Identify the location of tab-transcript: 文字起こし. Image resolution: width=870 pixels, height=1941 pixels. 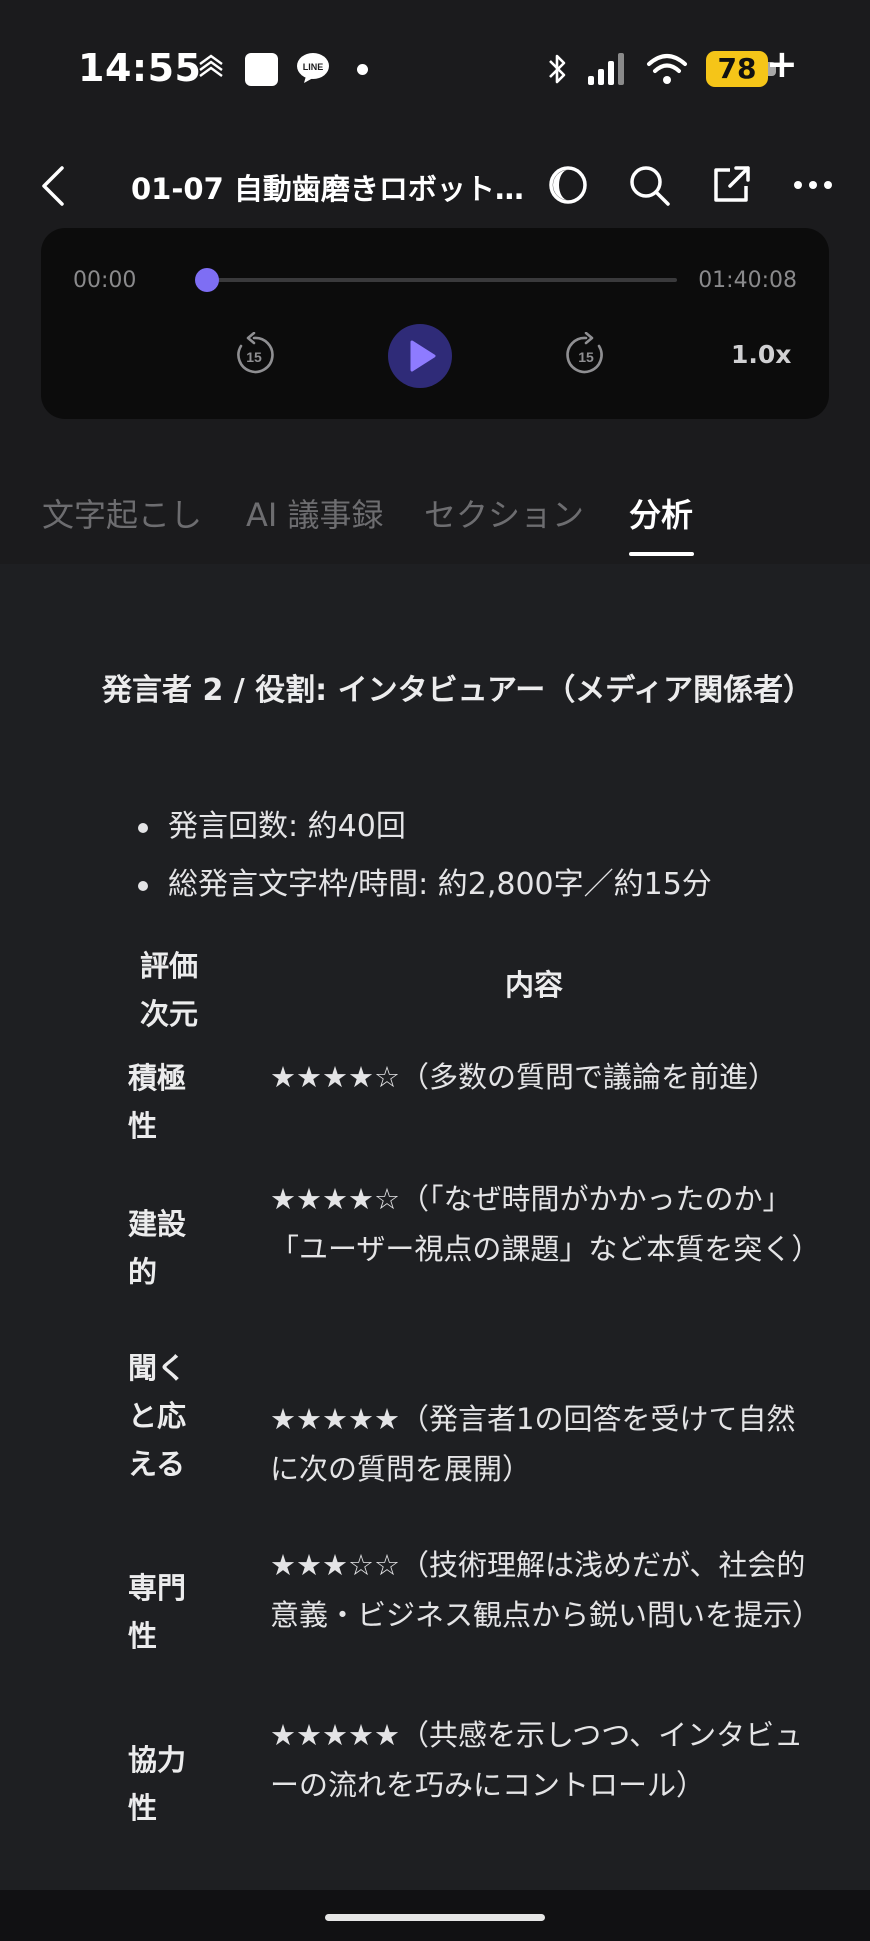
(122, 513).